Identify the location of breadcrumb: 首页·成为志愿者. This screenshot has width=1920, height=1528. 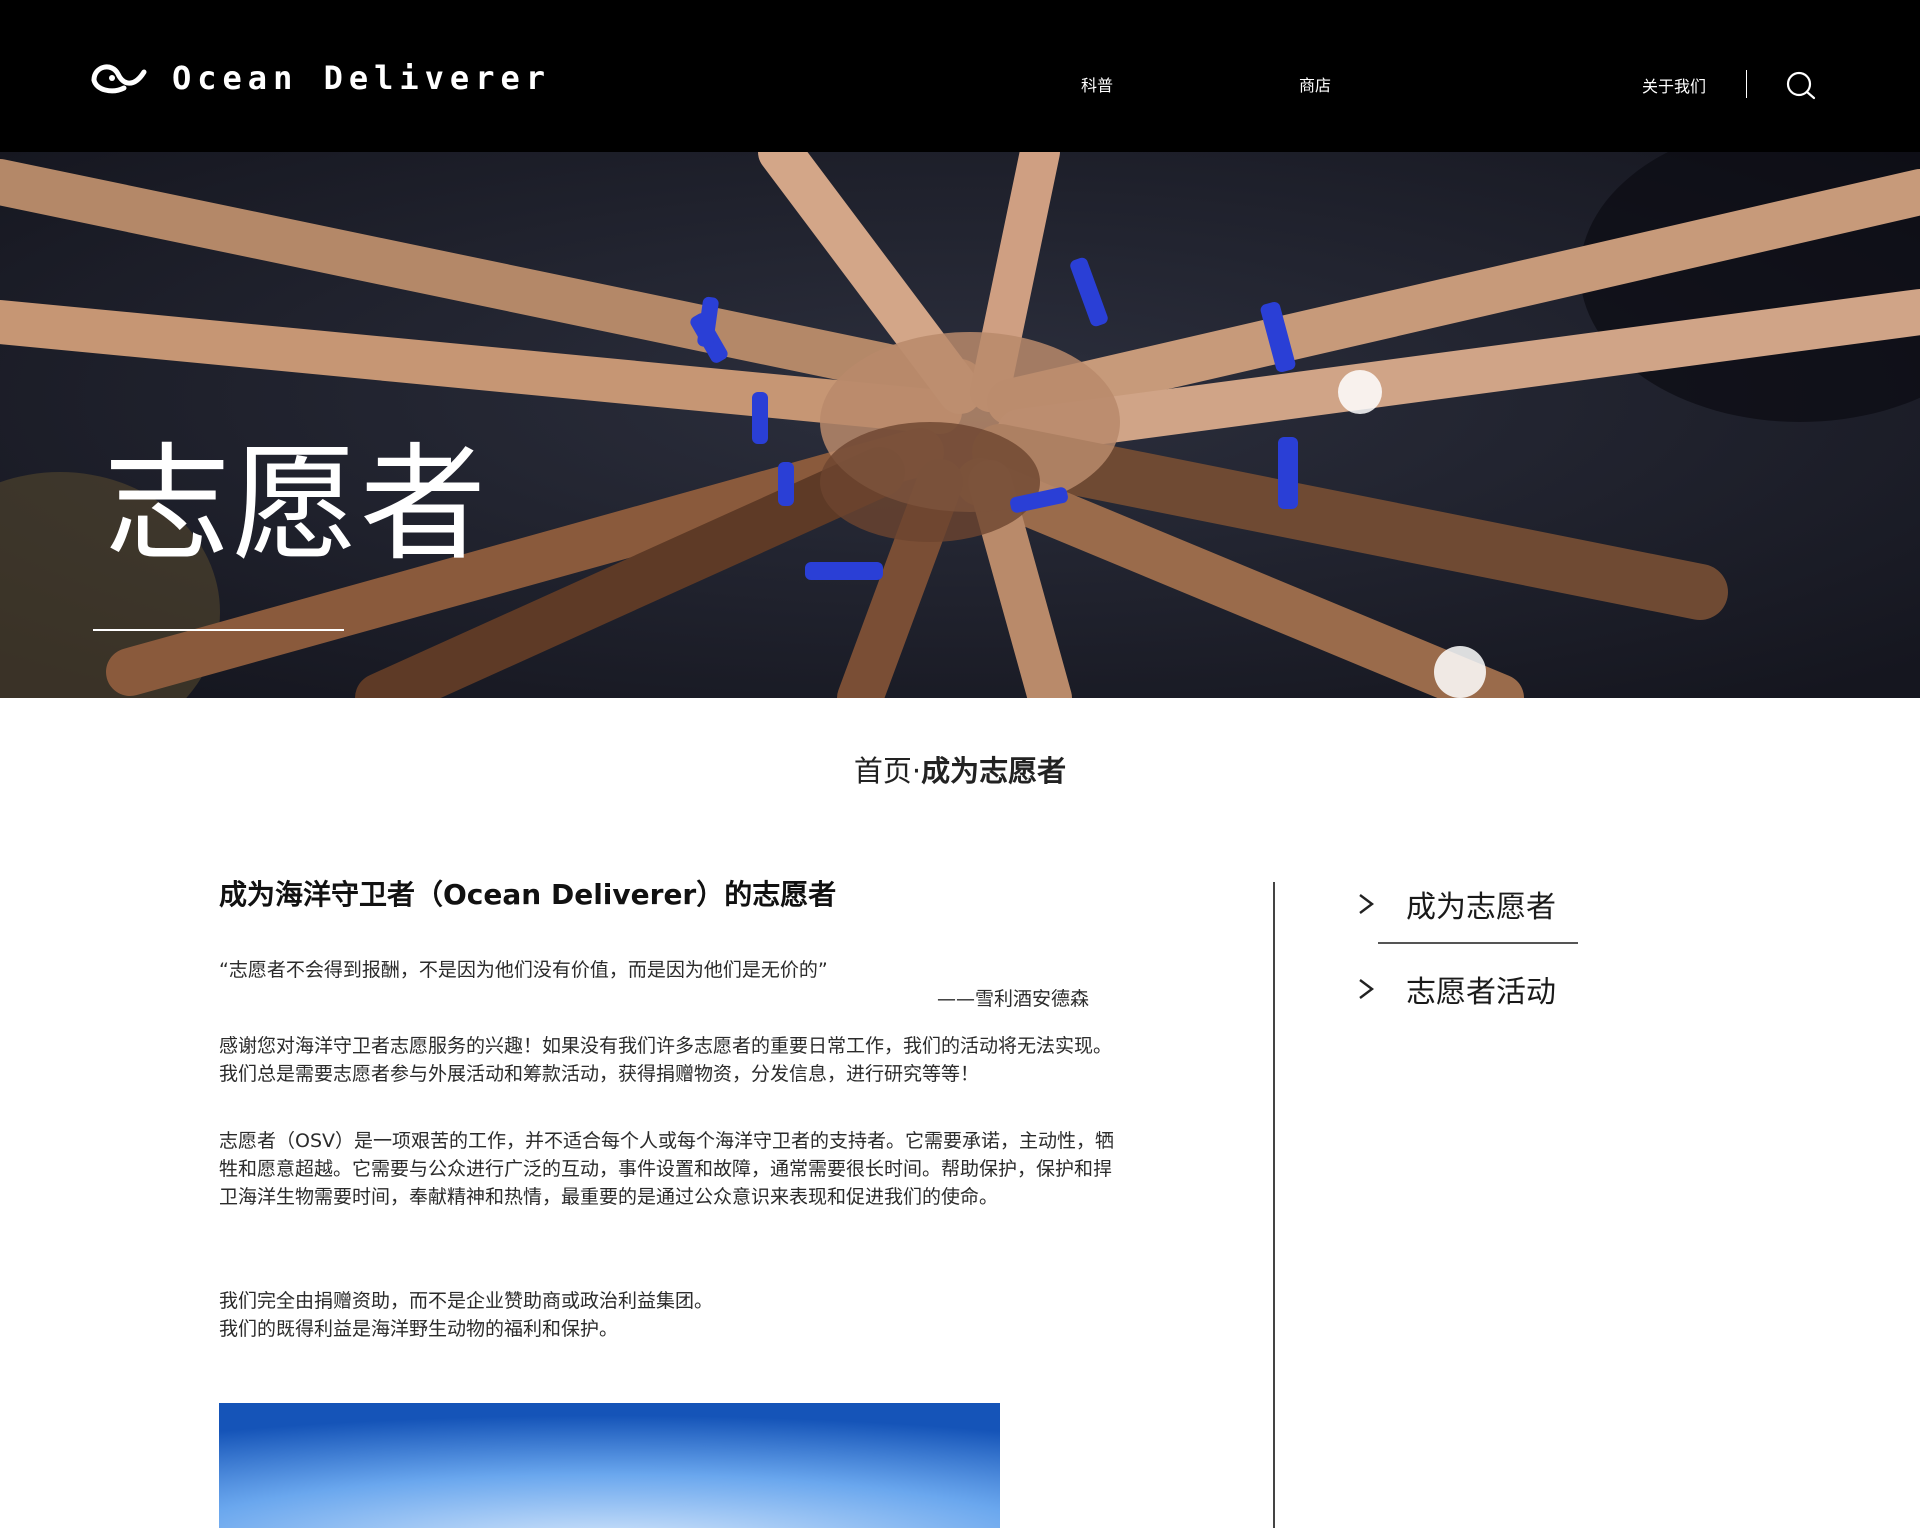
(960, 769).